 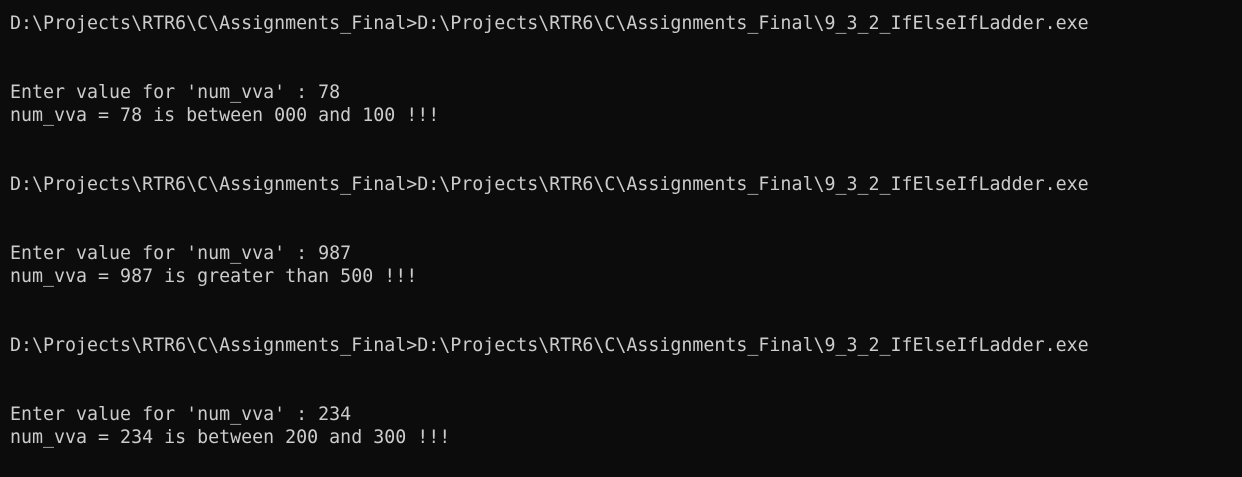 I want to click on result-line: num_vva = 78 is between 000 and 100 !!!, so click(x=225, y=115).